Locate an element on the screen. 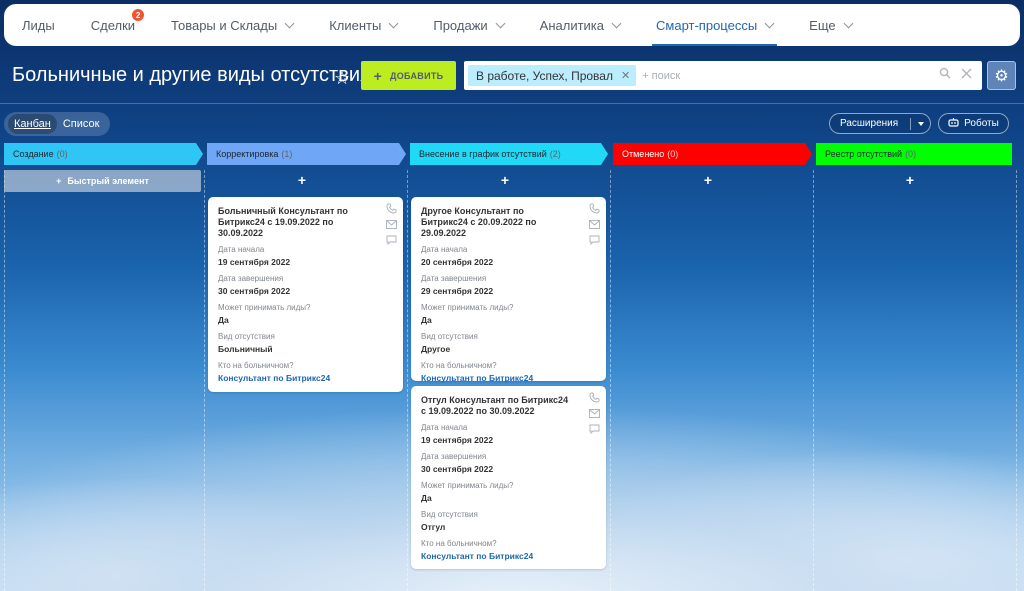 This screenshot has height=591, width=1024. column-header-schedule: Внесение в график отсутствий (2) is located at coordinates (507, 154).